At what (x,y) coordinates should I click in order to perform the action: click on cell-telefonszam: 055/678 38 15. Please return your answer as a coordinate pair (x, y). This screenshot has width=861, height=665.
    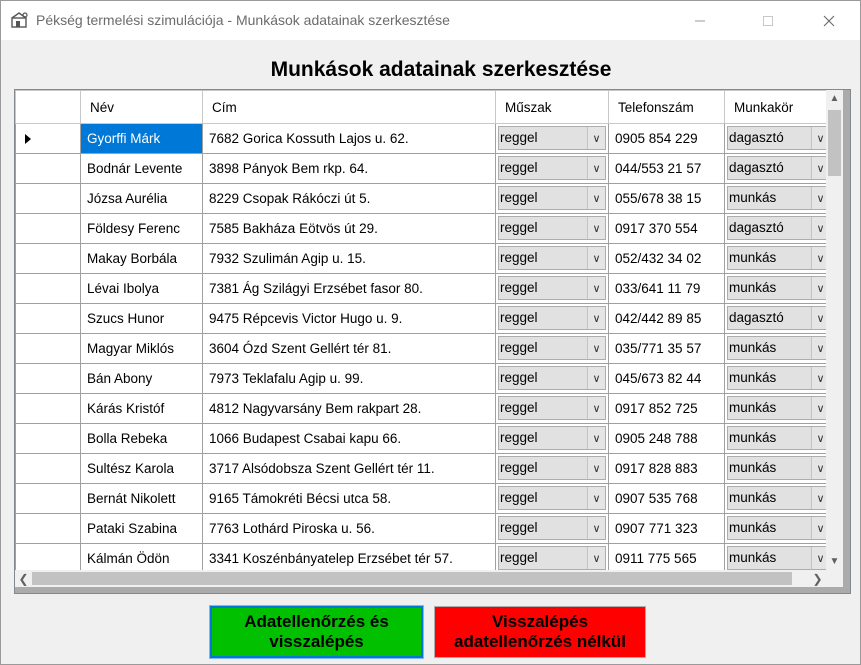
    Looking at the image, I should click on (666, 198).